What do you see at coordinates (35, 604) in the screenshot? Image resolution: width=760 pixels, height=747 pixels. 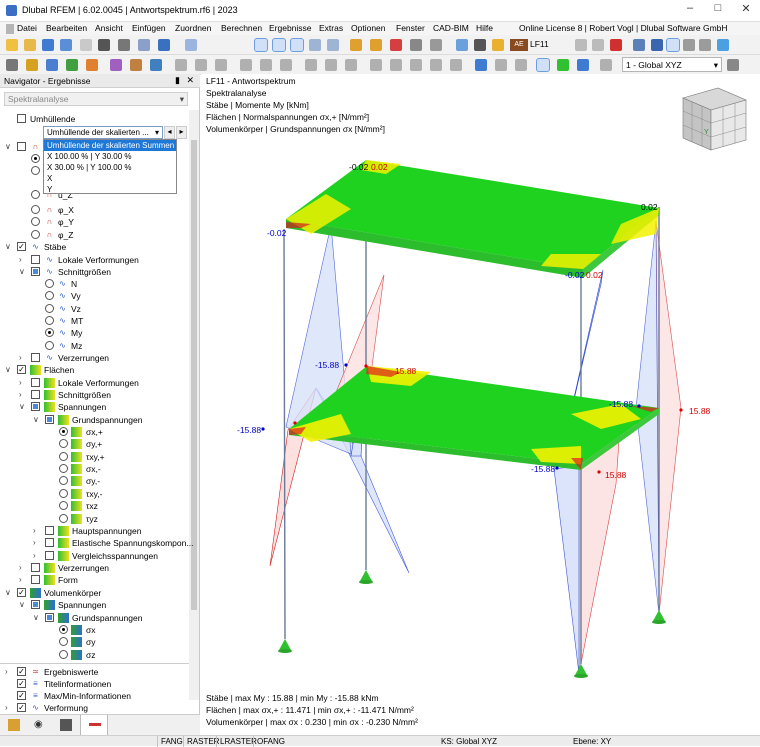 I see `spannungen2-checkbox` at bounding box center [35, 604].